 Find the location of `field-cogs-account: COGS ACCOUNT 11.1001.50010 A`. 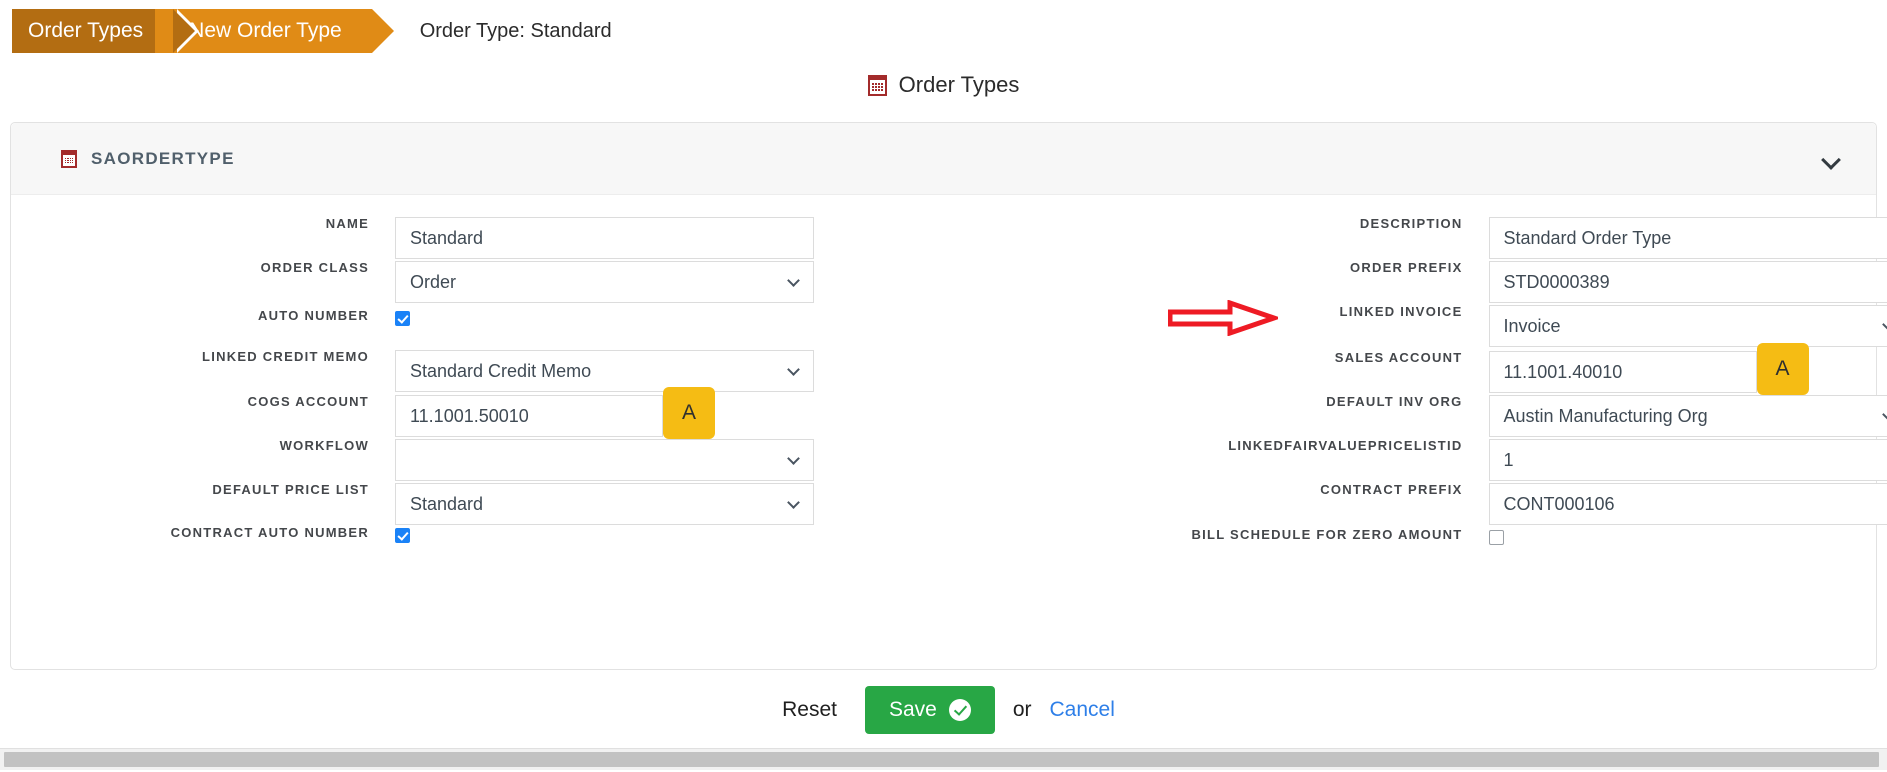

field-cogs-account: COGS ACCOUNT 11.1001.50010 A is located at coordinates (477, 413).